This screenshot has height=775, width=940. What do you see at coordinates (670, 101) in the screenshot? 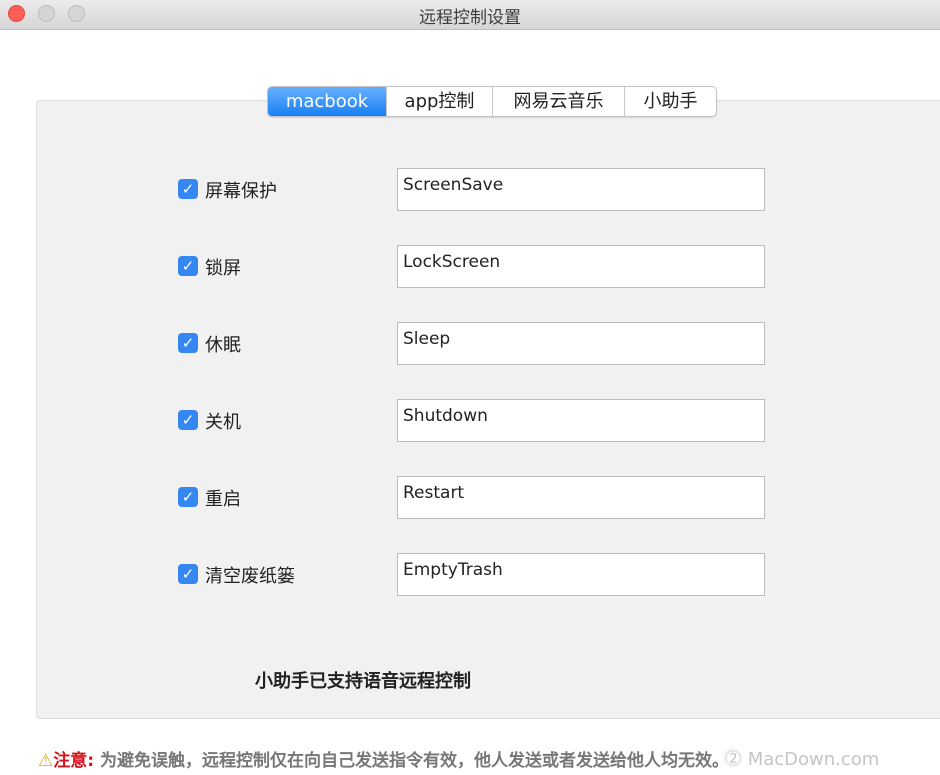
I see `tab-assistant: 小助手` at bounding box center [670, 101].